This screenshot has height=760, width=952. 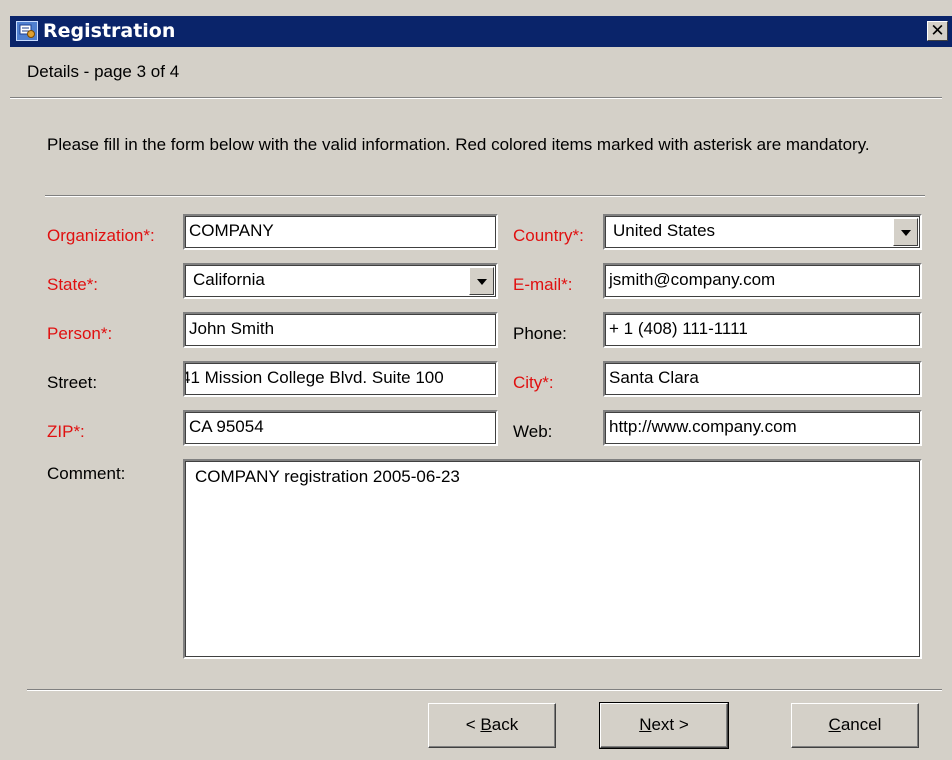 What do you see at coordinates (103, 71) in the screenshot?
I see `page-subtitle: Details - page 3 of 4` at bounding box center [103, 71].